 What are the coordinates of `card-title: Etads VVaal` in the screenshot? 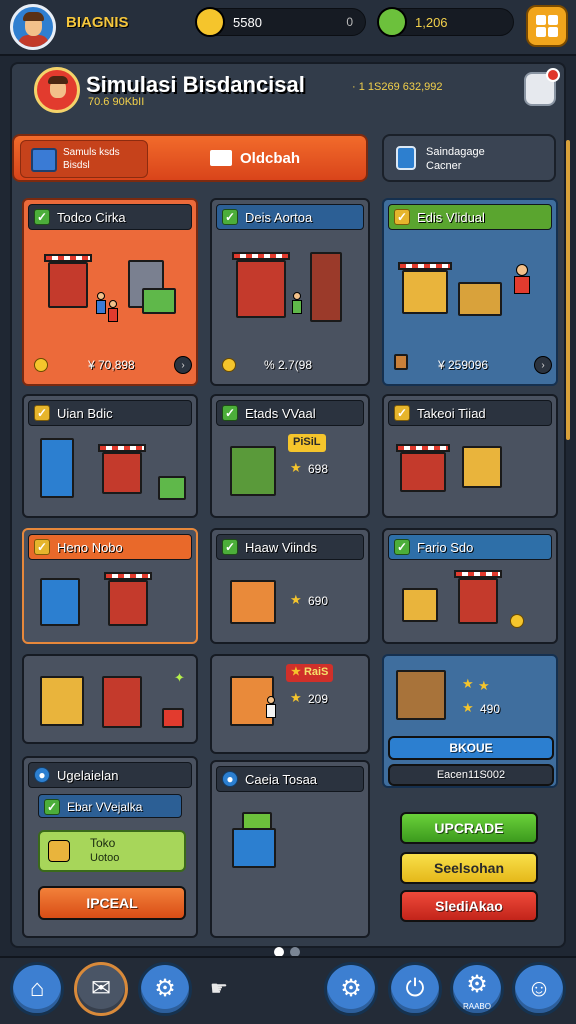 It's located at (280, 413).